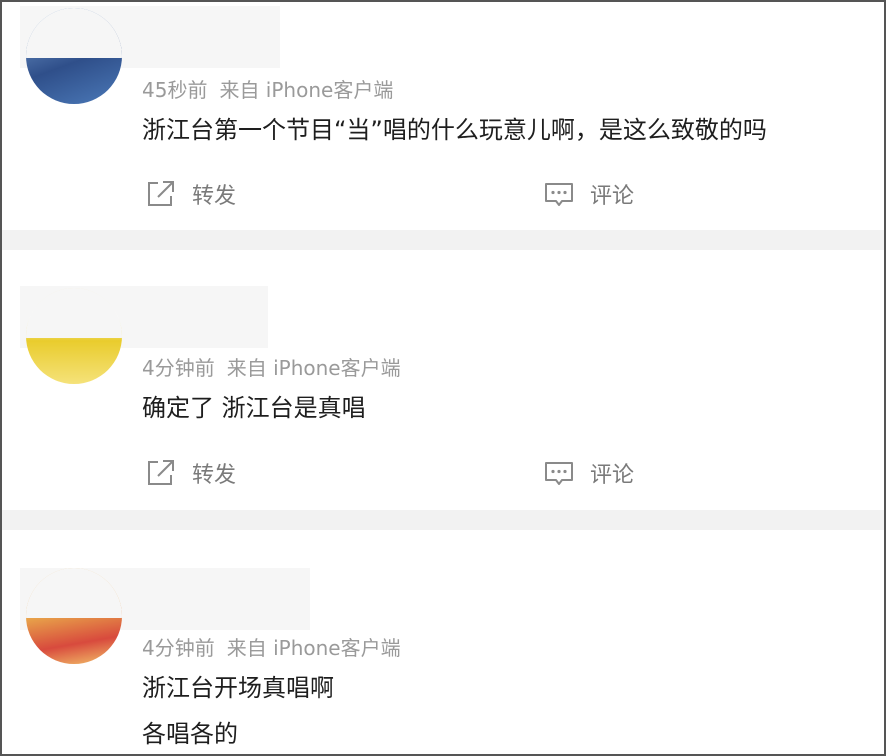 The width and height of the screenshot is (886, 756). What do you see at coordinates (254, 408) in the screenshot?
I see `post-text: 确定了 浙江台是真唱` at bounding box center [254, 408].